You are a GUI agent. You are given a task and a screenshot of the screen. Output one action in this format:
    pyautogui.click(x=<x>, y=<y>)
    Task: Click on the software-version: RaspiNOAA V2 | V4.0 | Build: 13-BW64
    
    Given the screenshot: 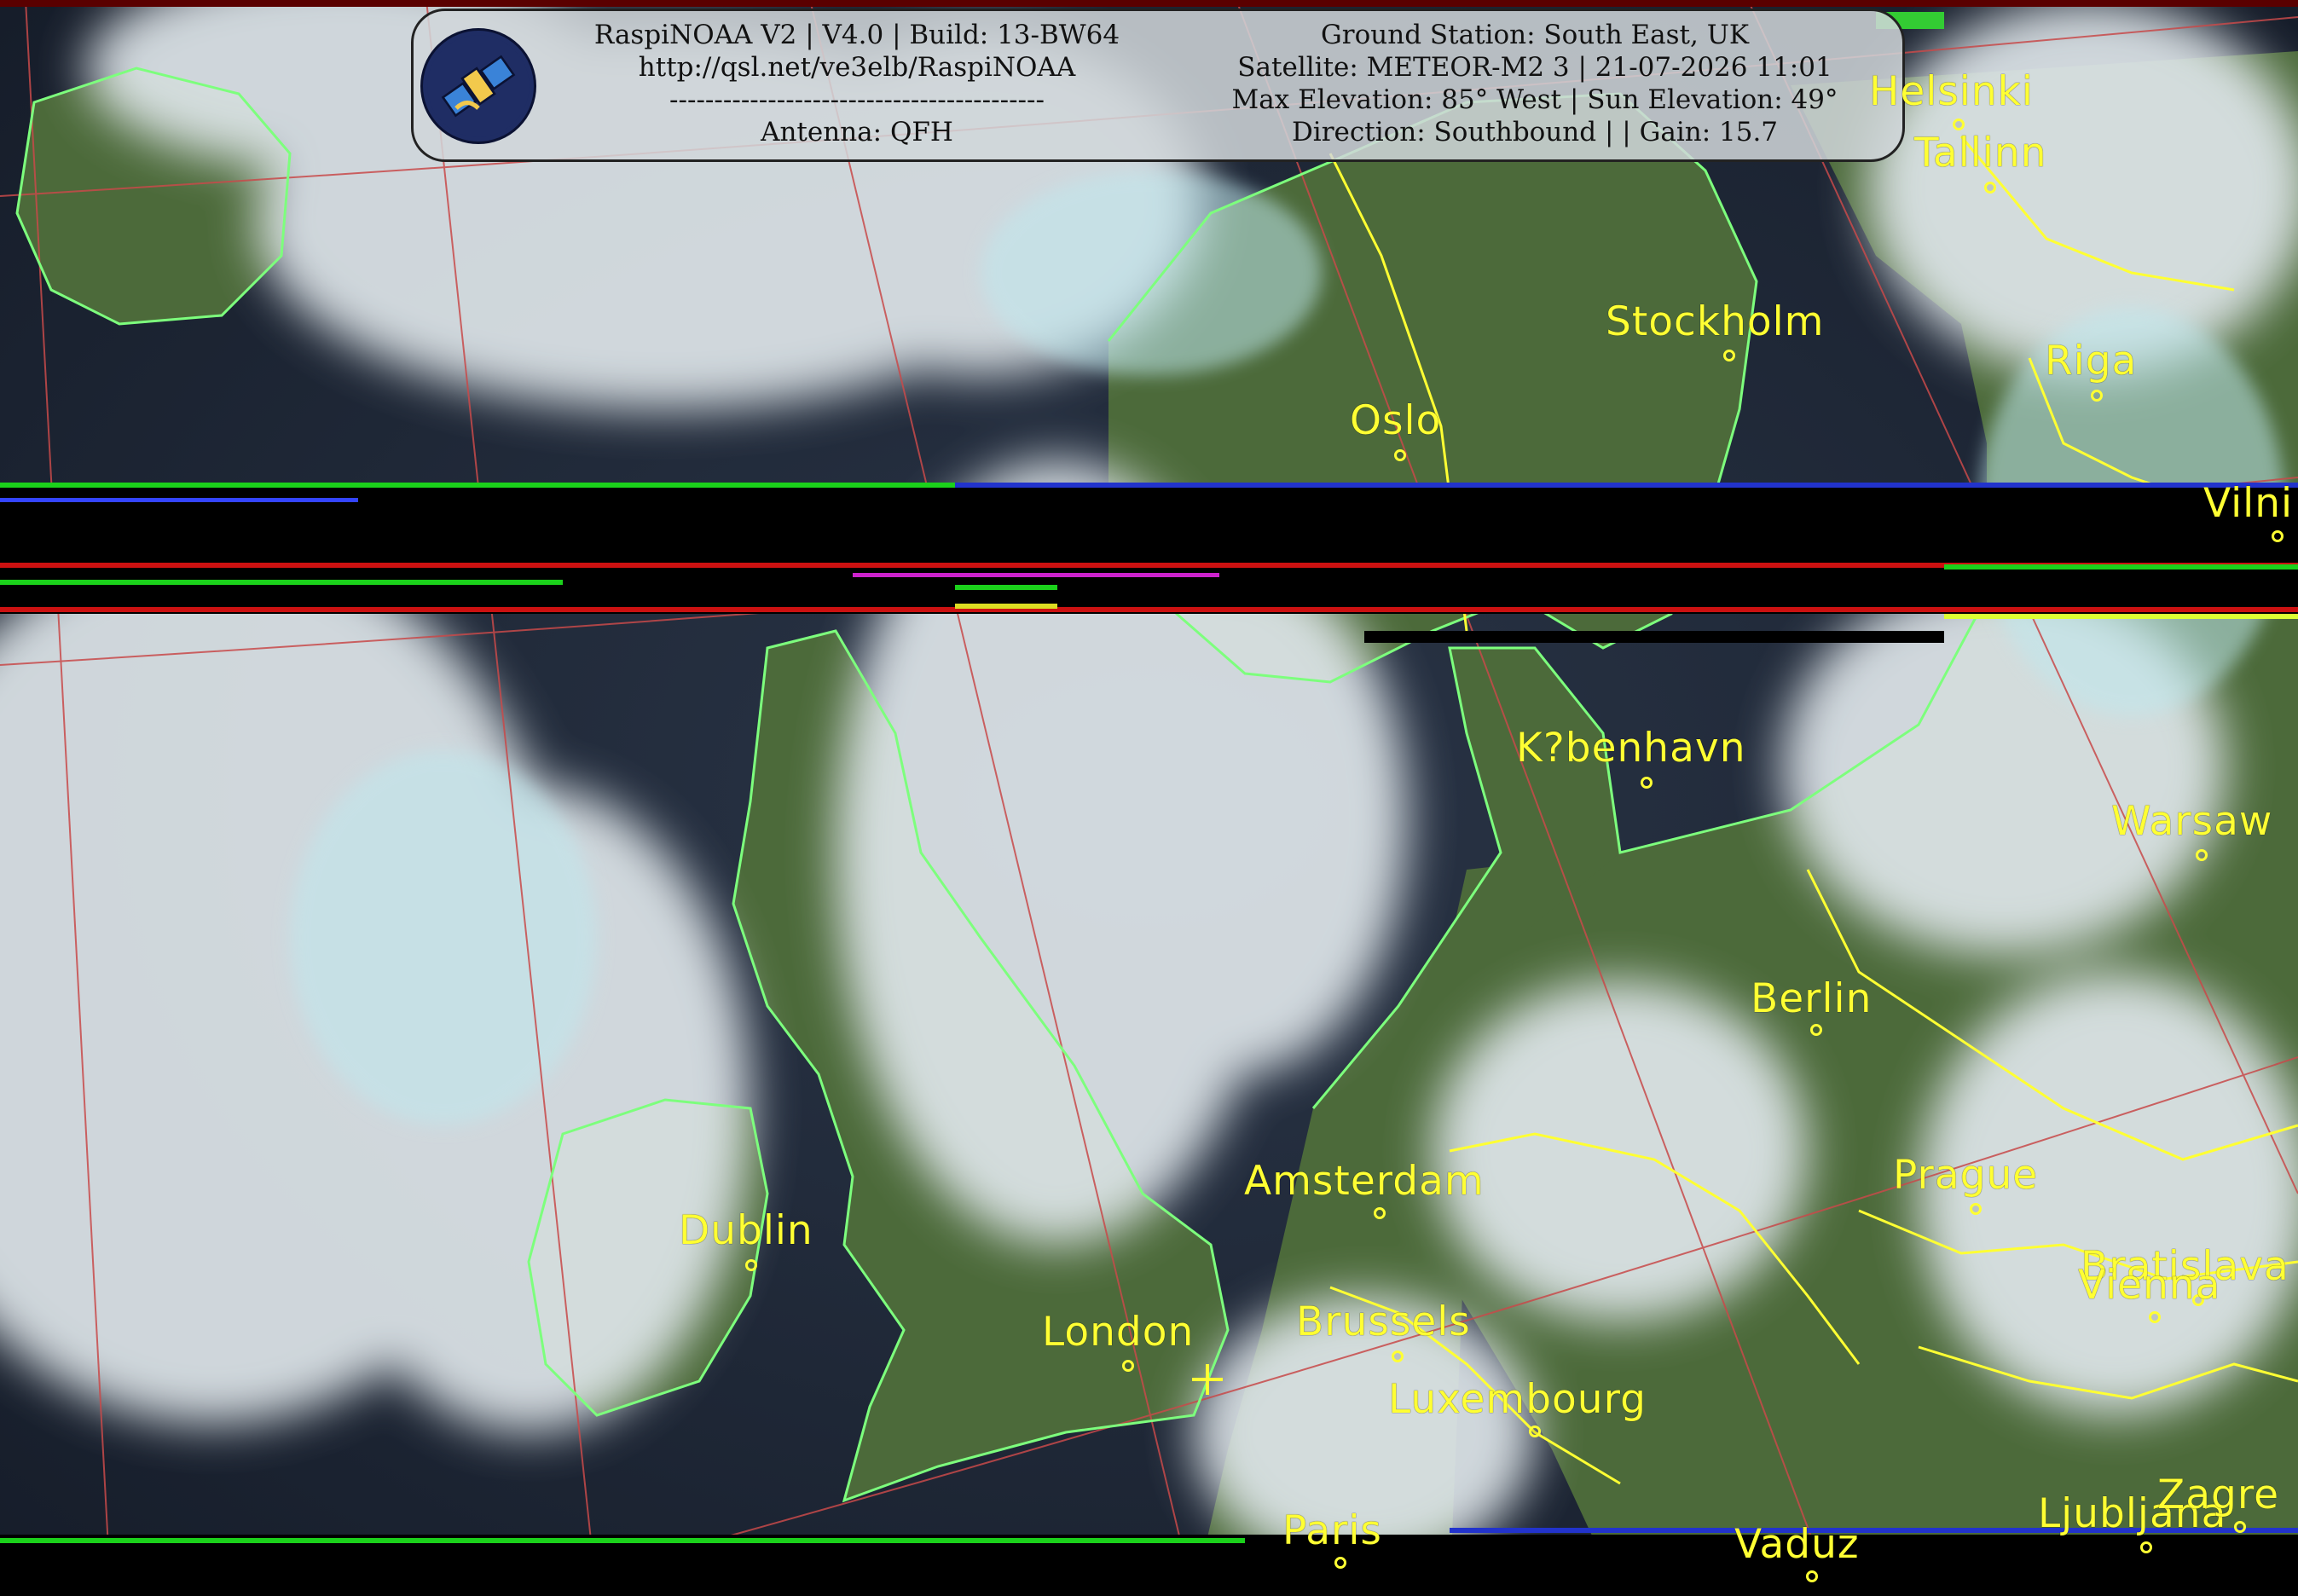 What is the action you would take?
    pyautogui.click(x=857, y=35)
    